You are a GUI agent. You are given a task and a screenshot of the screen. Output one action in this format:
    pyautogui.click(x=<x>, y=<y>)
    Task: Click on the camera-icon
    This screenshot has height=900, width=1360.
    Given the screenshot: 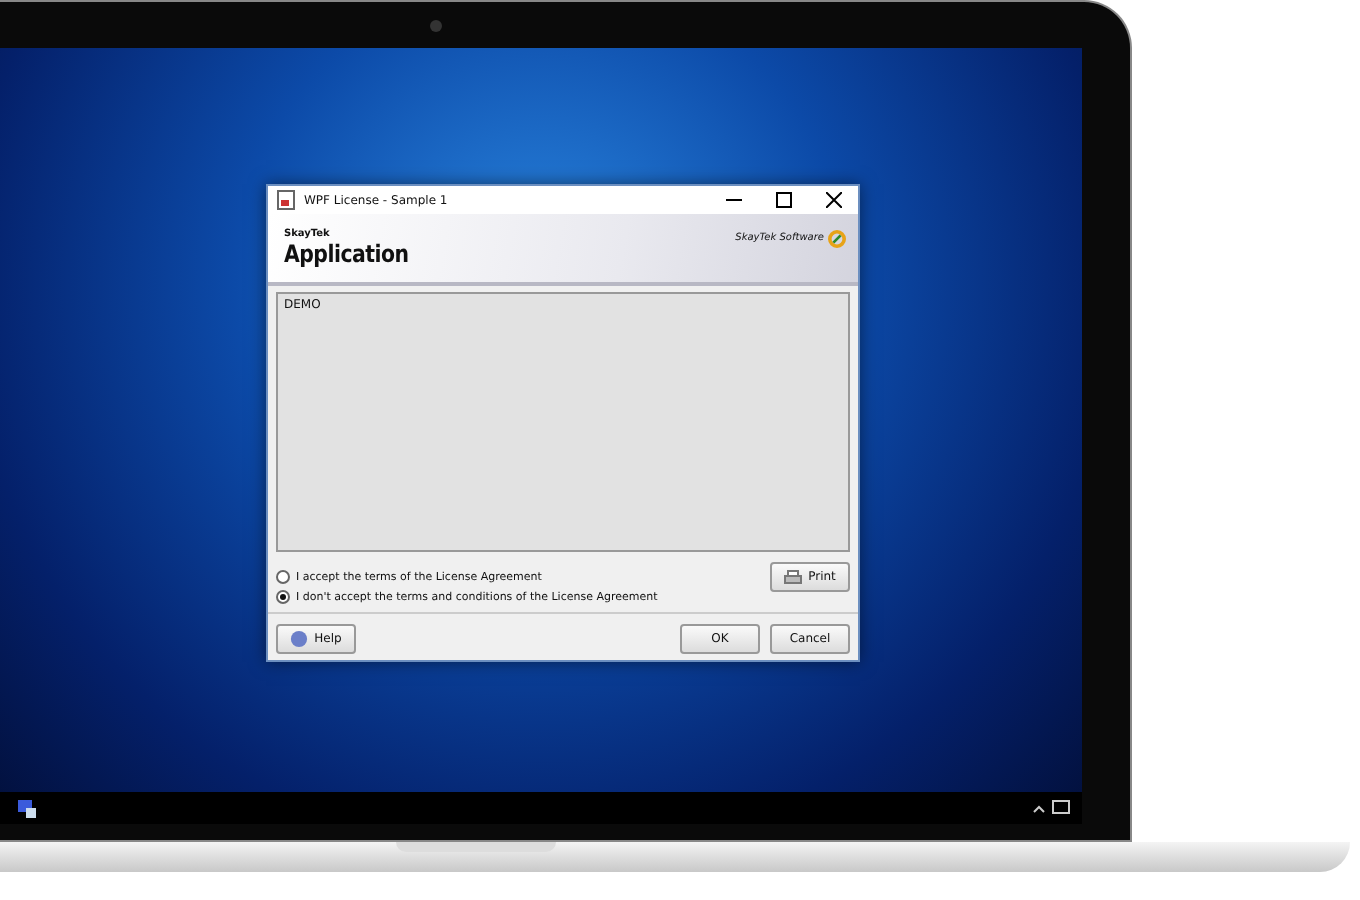 What is the action you would take?
    pyautogui.click(x=436, y=26)
    